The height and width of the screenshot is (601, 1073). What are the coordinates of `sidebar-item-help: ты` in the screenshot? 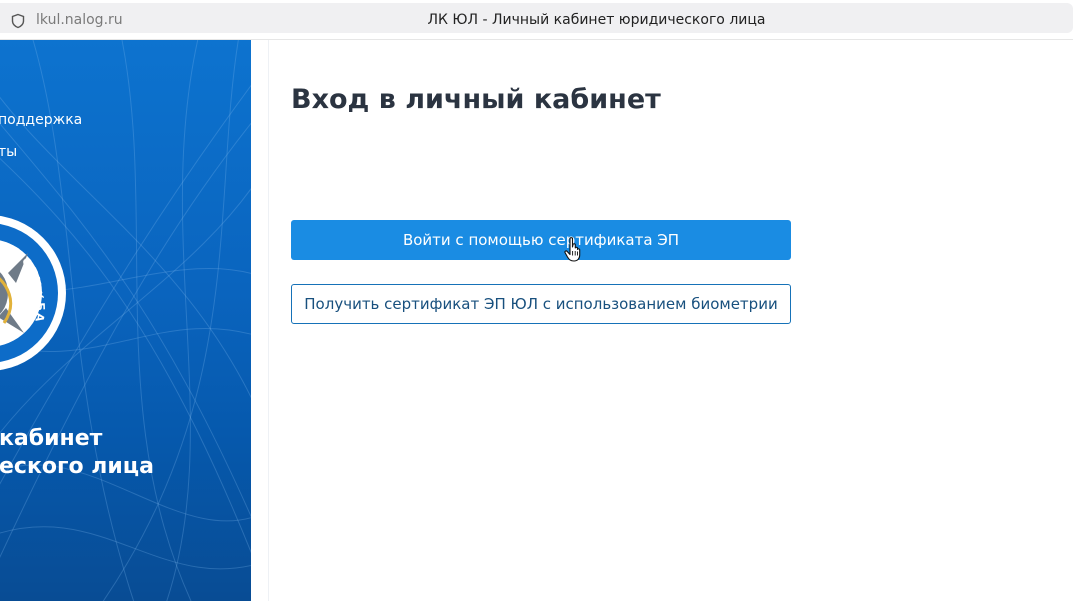 It's located at (8, 152).